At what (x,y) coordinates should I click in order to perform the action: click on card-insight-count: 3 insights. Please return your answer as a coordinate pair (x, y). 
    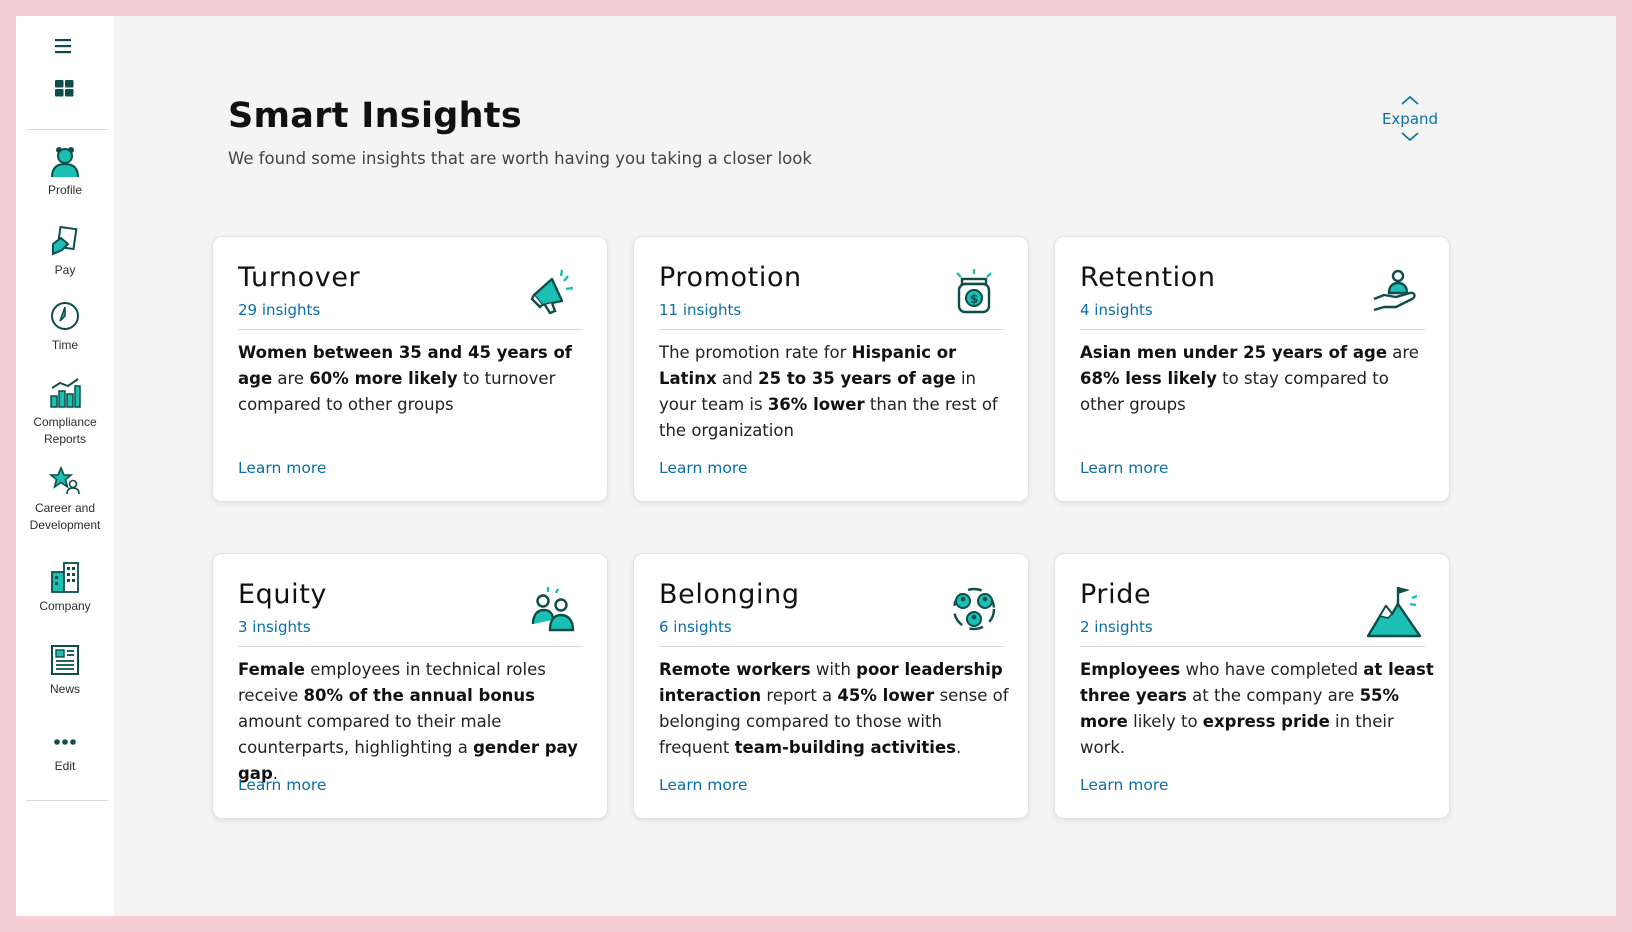
    Looking at the image, I should click on (274, 627).